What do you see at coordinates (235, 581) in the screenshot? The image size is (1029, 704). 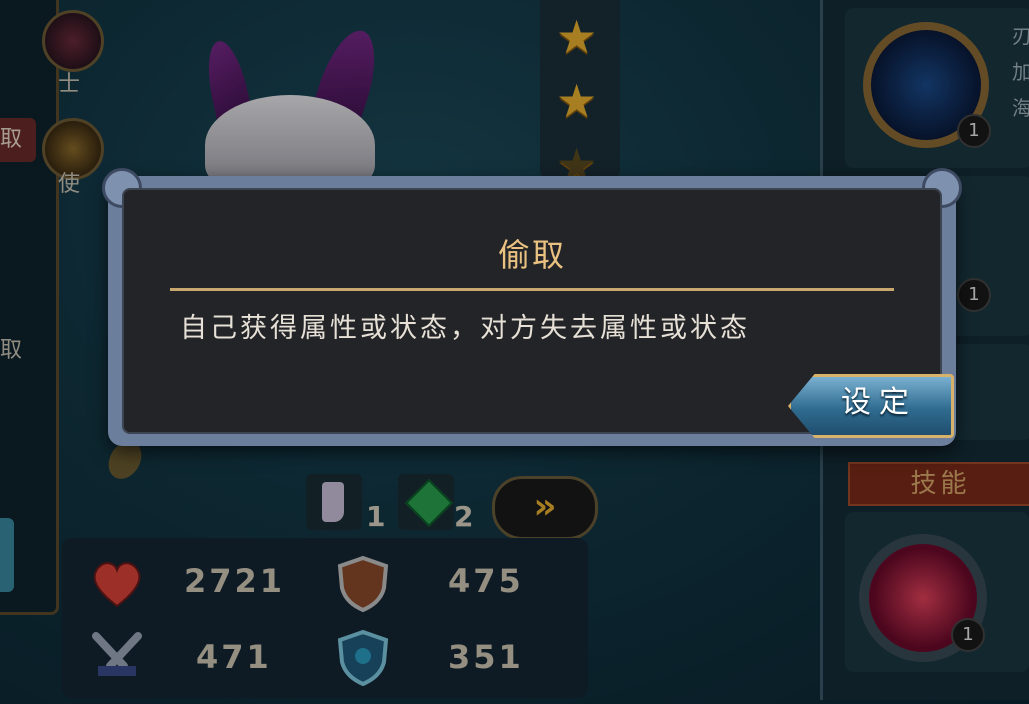 I see `hp-value: 2721` at bounding box center [235, 581].